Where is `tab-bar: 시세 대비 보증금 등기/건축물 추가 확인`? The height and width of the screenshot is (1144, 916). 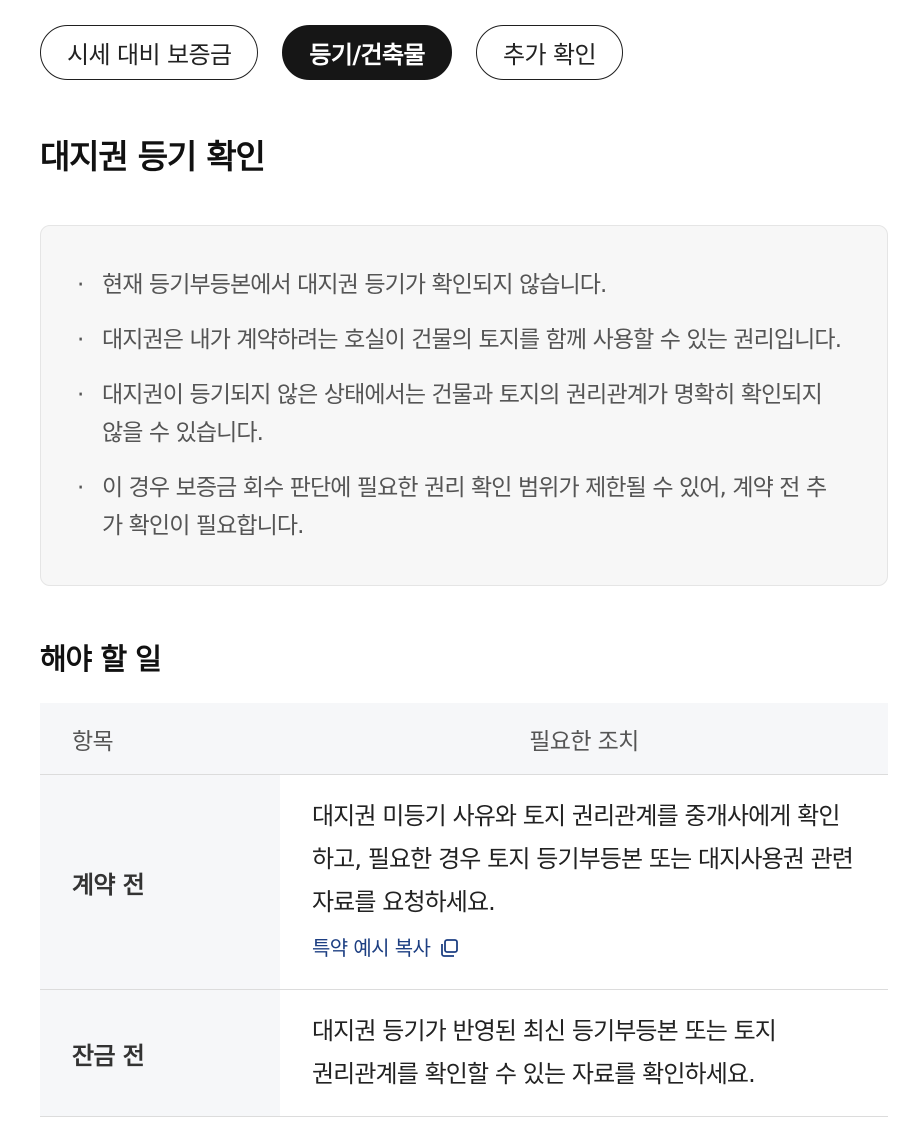
tab-bar: 시세 대비 보증금 등기/건축물 추가 확인 is located at coordinates (331, 52).